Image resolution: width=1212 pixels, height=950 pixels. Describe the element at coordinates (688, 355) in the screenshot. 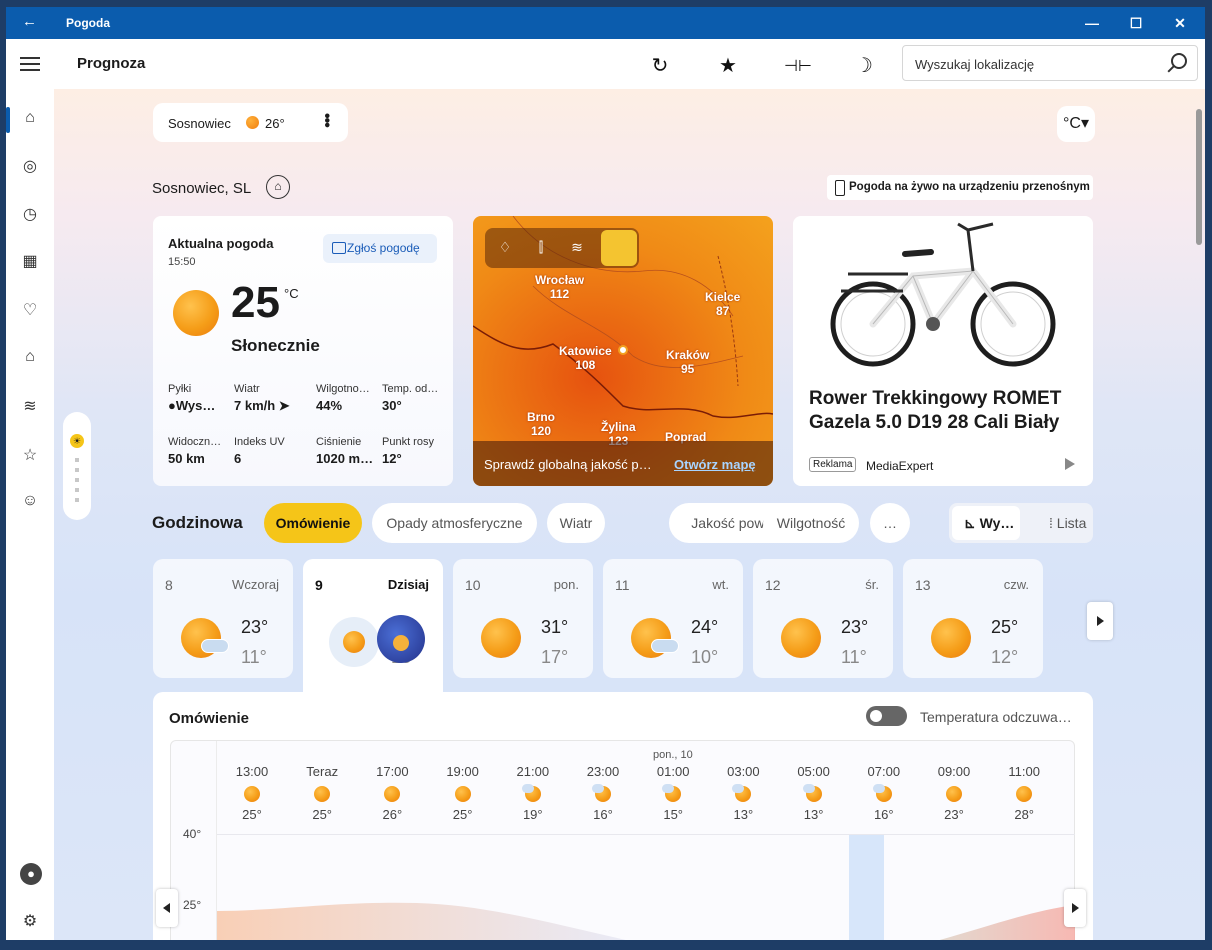

I see `map-city-name: Kraków` at that location.